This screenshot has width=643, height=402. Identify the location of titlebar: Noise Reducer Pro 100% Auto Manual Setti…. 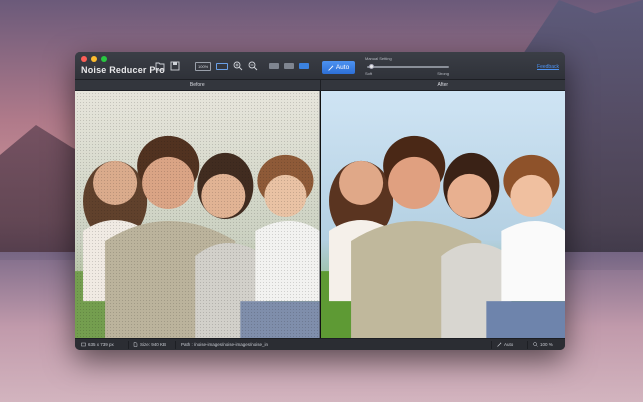
(320, 66).